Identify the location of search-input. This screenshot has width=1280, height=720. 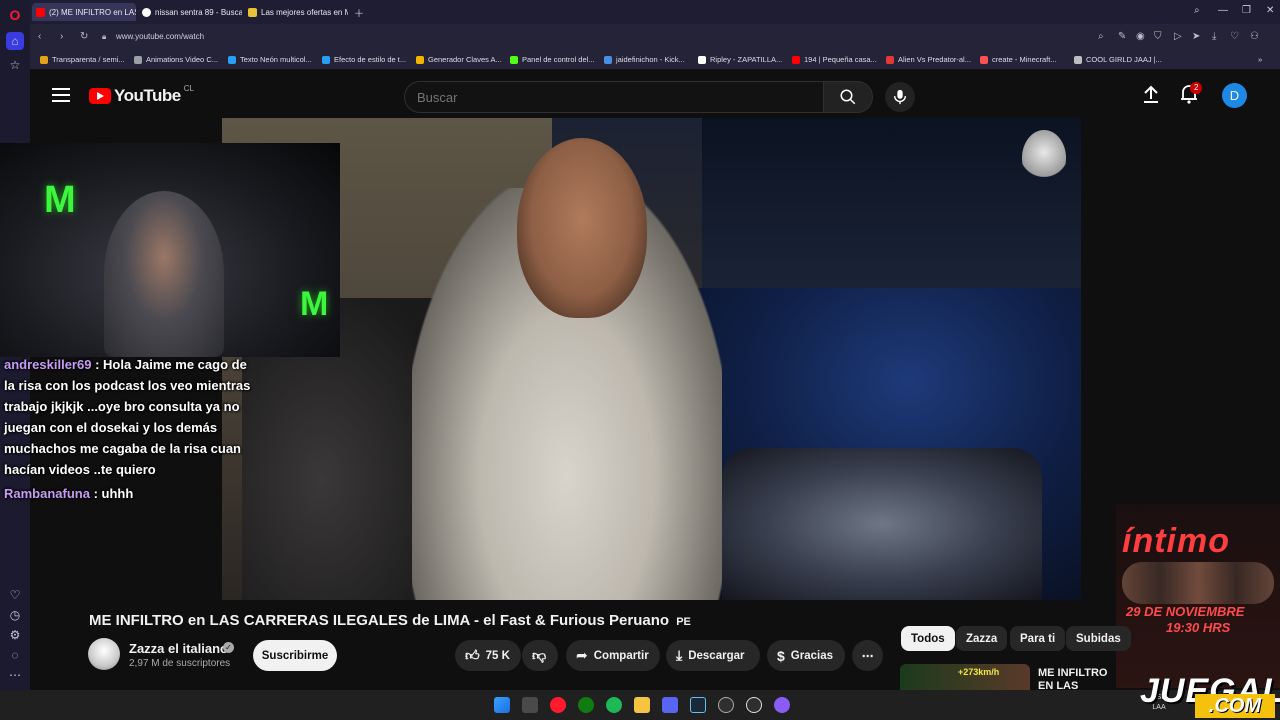
(614, 97).